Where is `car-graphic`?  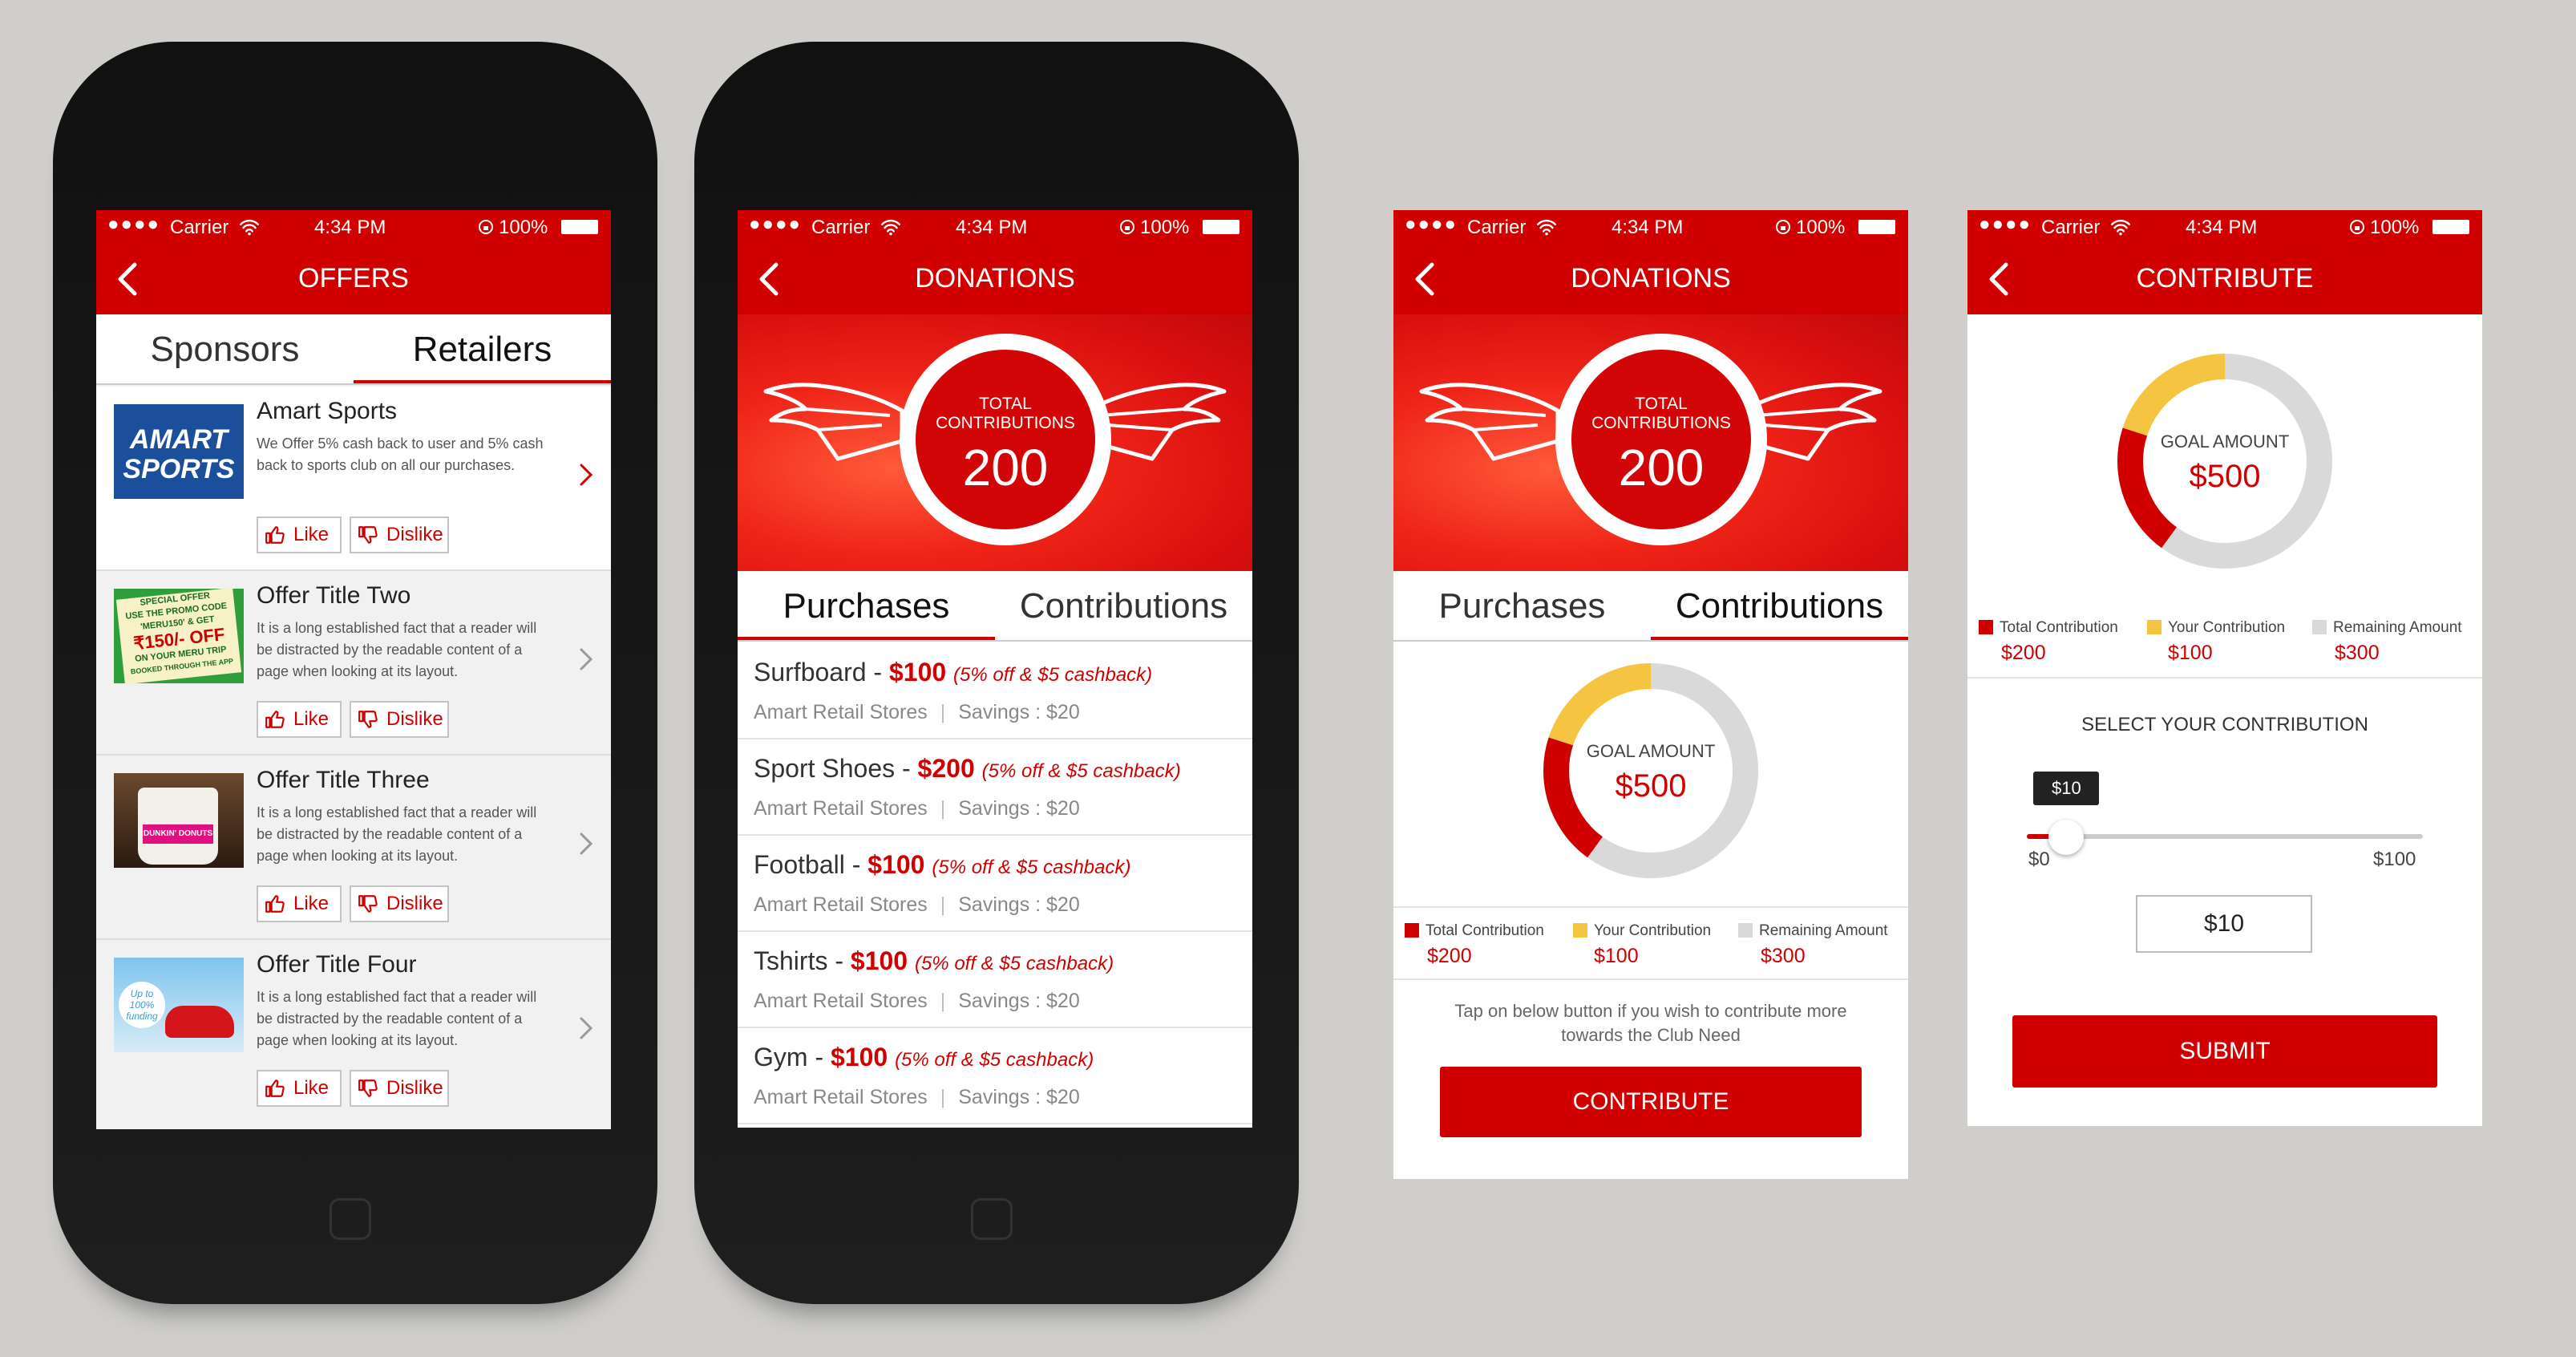
car-graphic is located at coordinates (199, 1022).